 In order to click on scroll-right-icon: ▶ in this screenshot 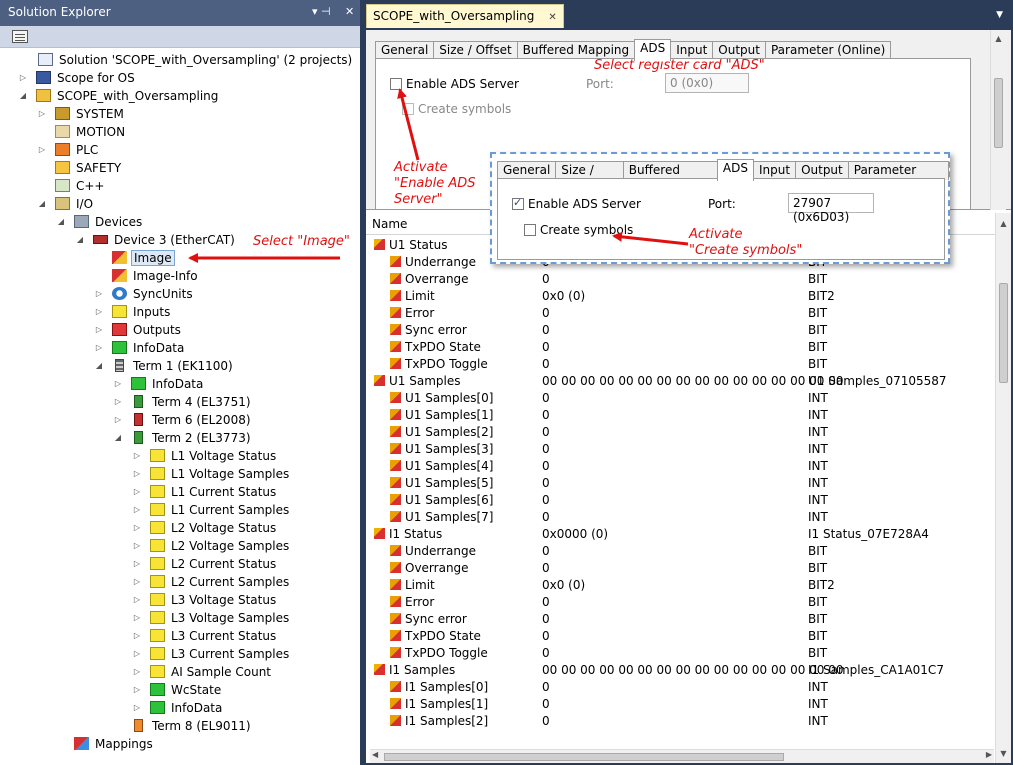, I will do `click(989, 754)`.